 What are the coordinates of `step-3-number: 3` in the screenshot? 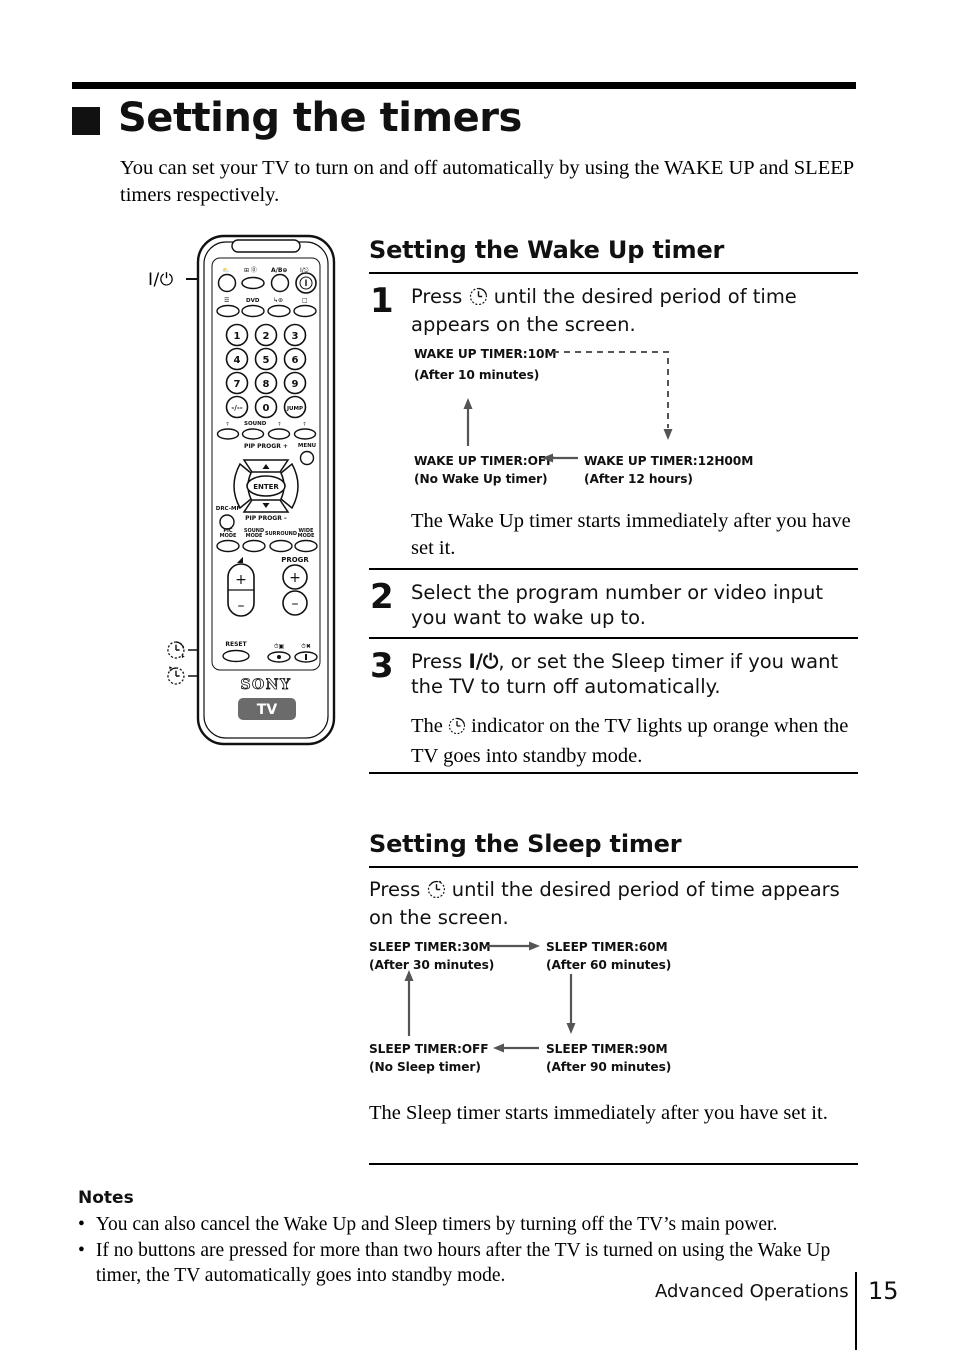 It's located at (382, 666).